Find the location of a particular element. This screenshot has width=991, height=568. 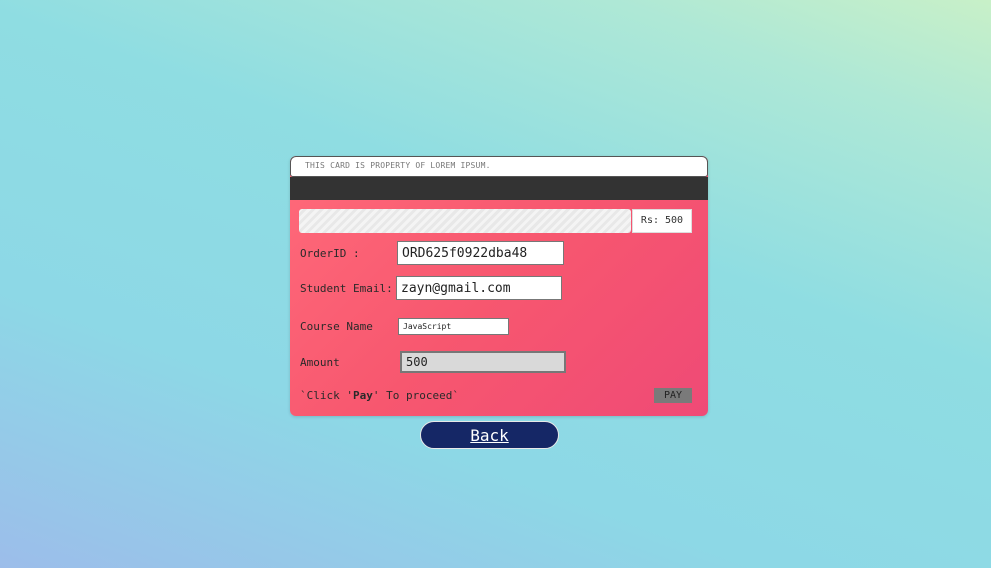

pay-instruction: `Click 'Pay' To proceed` is located at coordinates (379, 395).